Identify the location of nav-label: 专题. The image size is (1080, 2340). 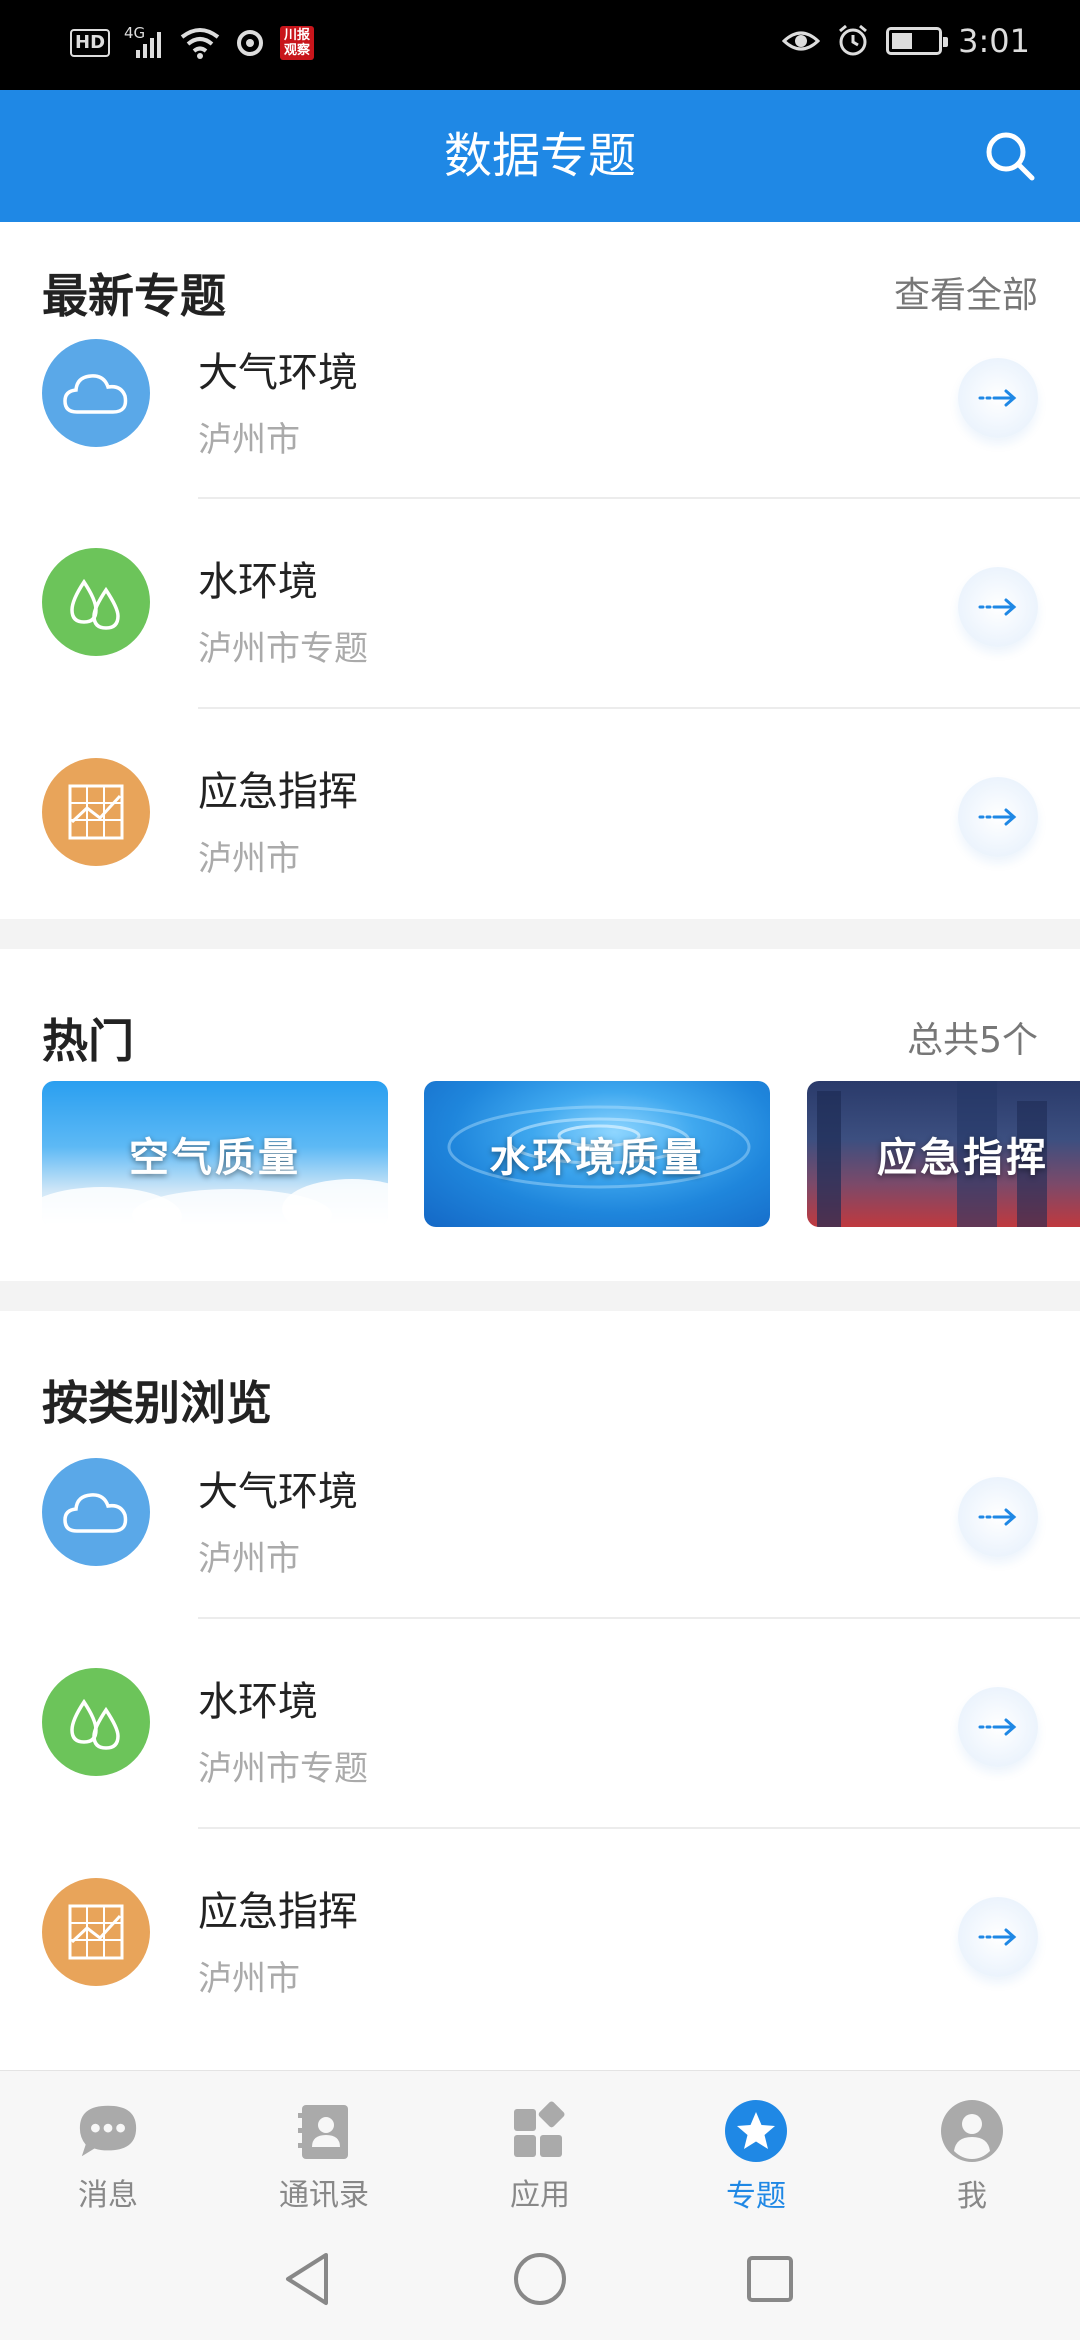
(756, 2196).